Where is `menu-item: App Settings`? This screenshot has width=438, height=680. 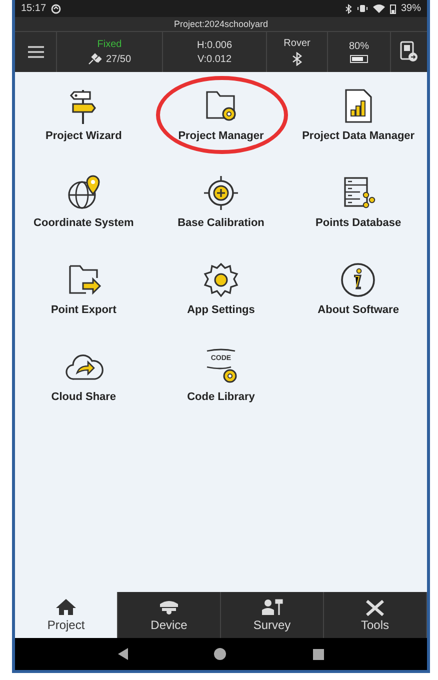
menu-item: App Settings is located at coordinates (221, 288).